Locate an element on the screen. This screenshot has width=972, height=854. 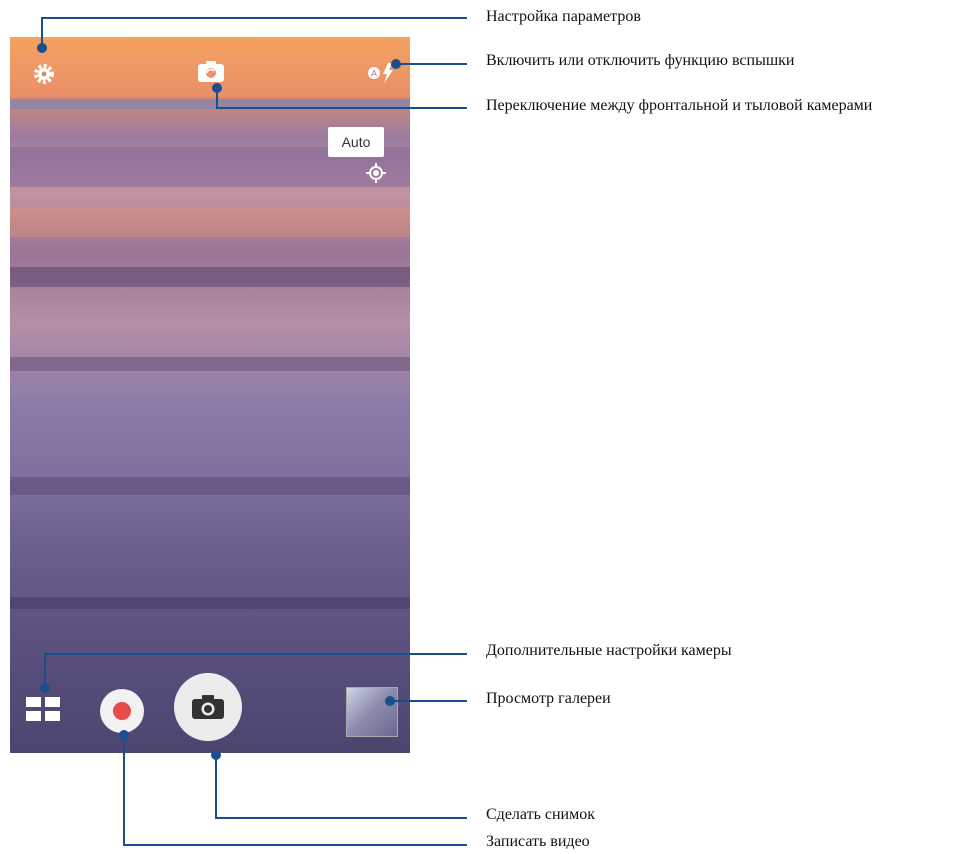
callout-record-video: Записать видео is located at coordinates (538, 841).